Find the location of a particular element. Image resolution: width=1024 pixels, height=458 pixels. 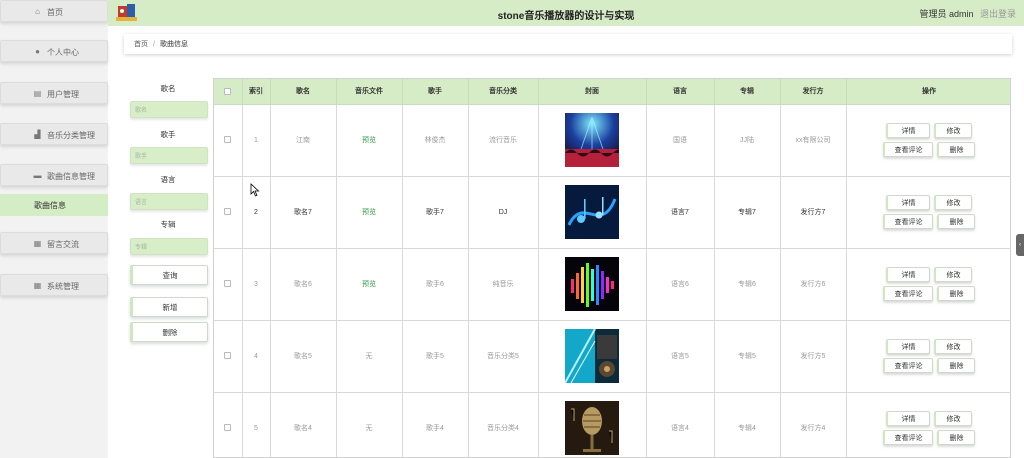

sidebar-item-music-category: ▟ 音乐分类管理 is located at coordinates (54, 134).